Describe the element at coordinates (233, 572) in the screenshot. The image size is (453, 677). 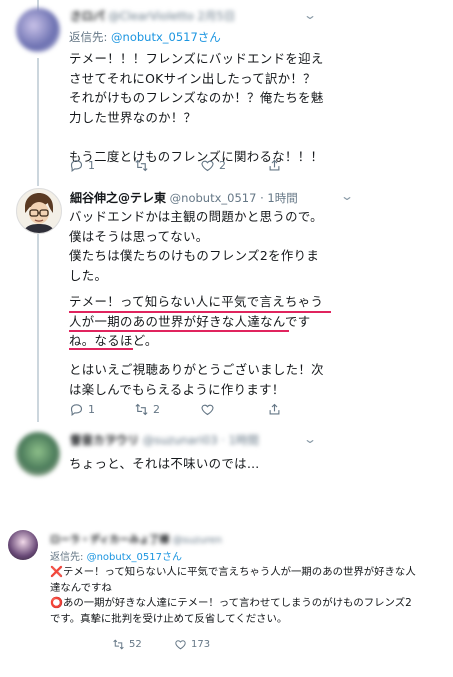
I see `text-line-1: ❌テメー！って知らない人に平気で言えちゃう人が一期のあの世界が好きな人` at that location.